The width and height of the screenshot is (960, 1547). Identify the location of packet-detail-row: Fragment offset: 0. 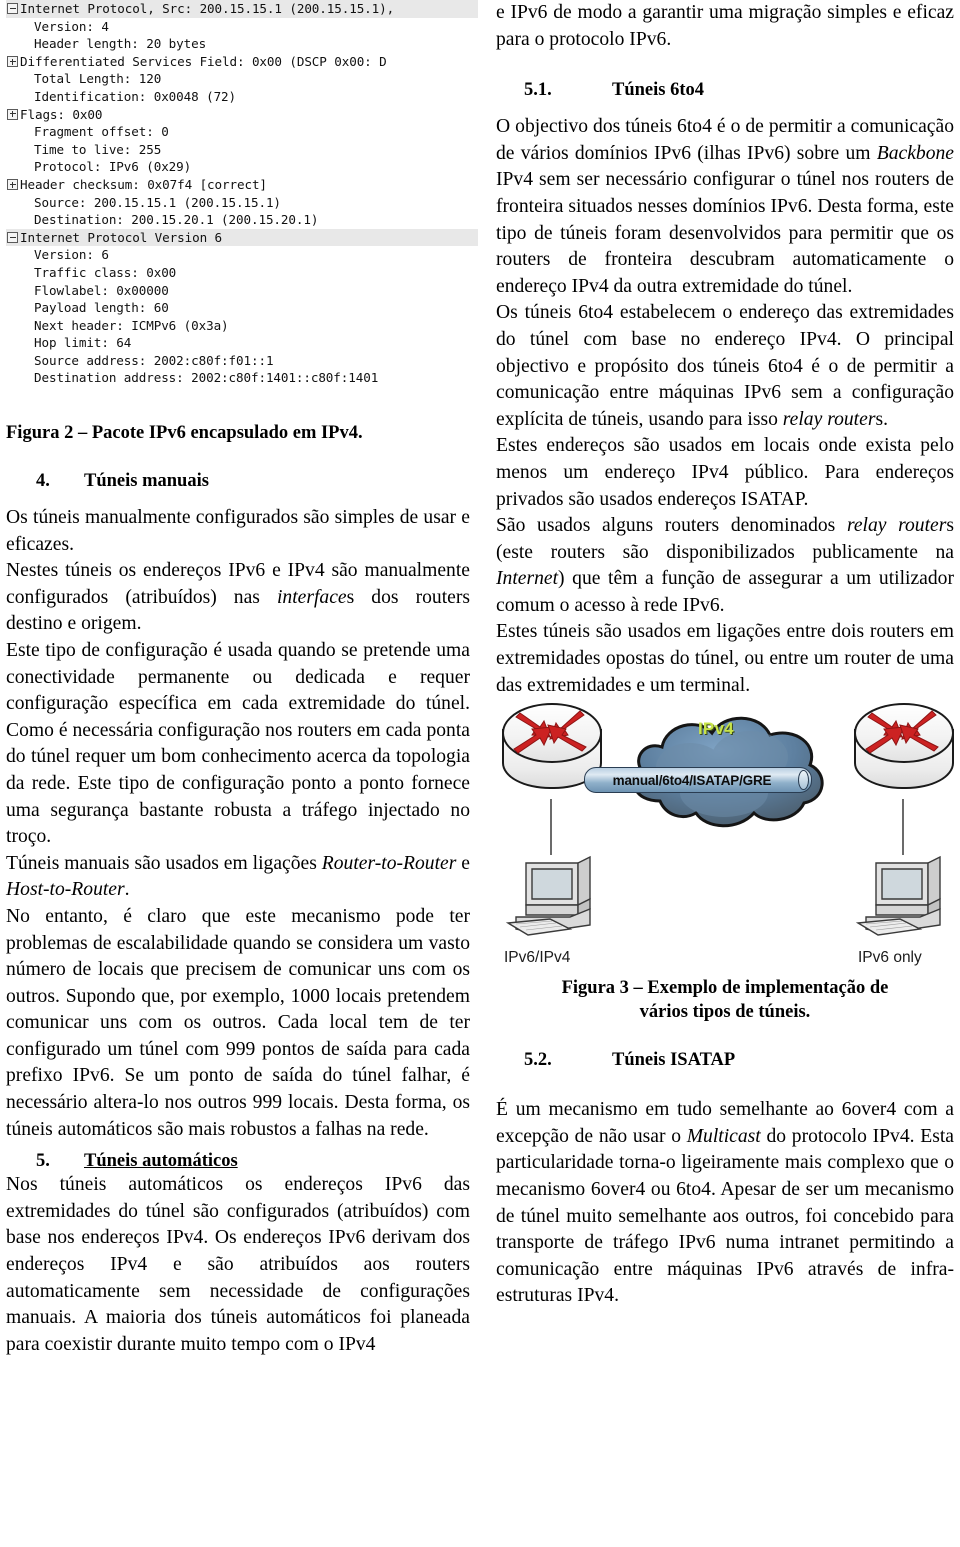
(242, 132).